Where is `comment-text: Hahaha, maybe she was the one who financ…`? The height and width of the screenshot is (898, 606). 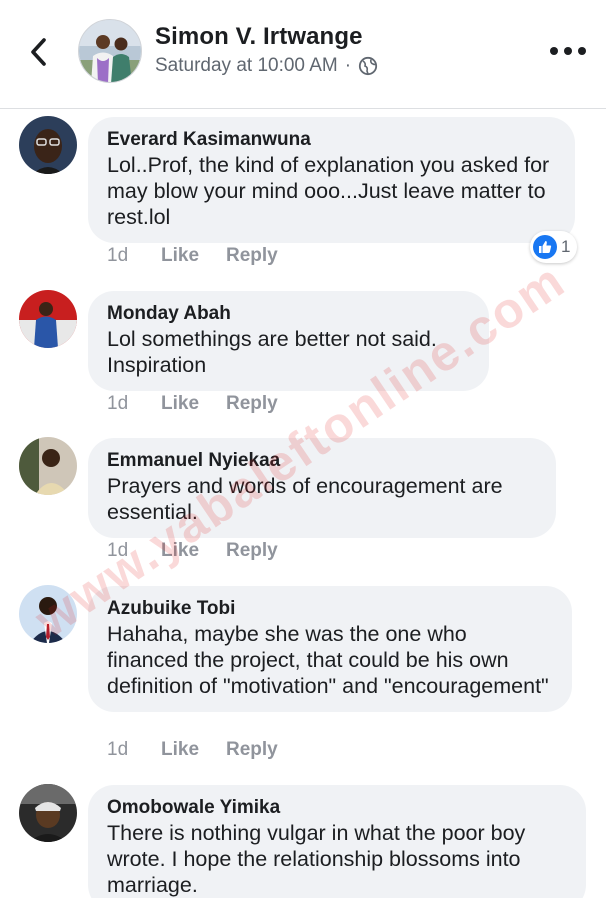 comment-text: Hahaha, maybe she was the one who financ… is located at coordinates (328, 660).